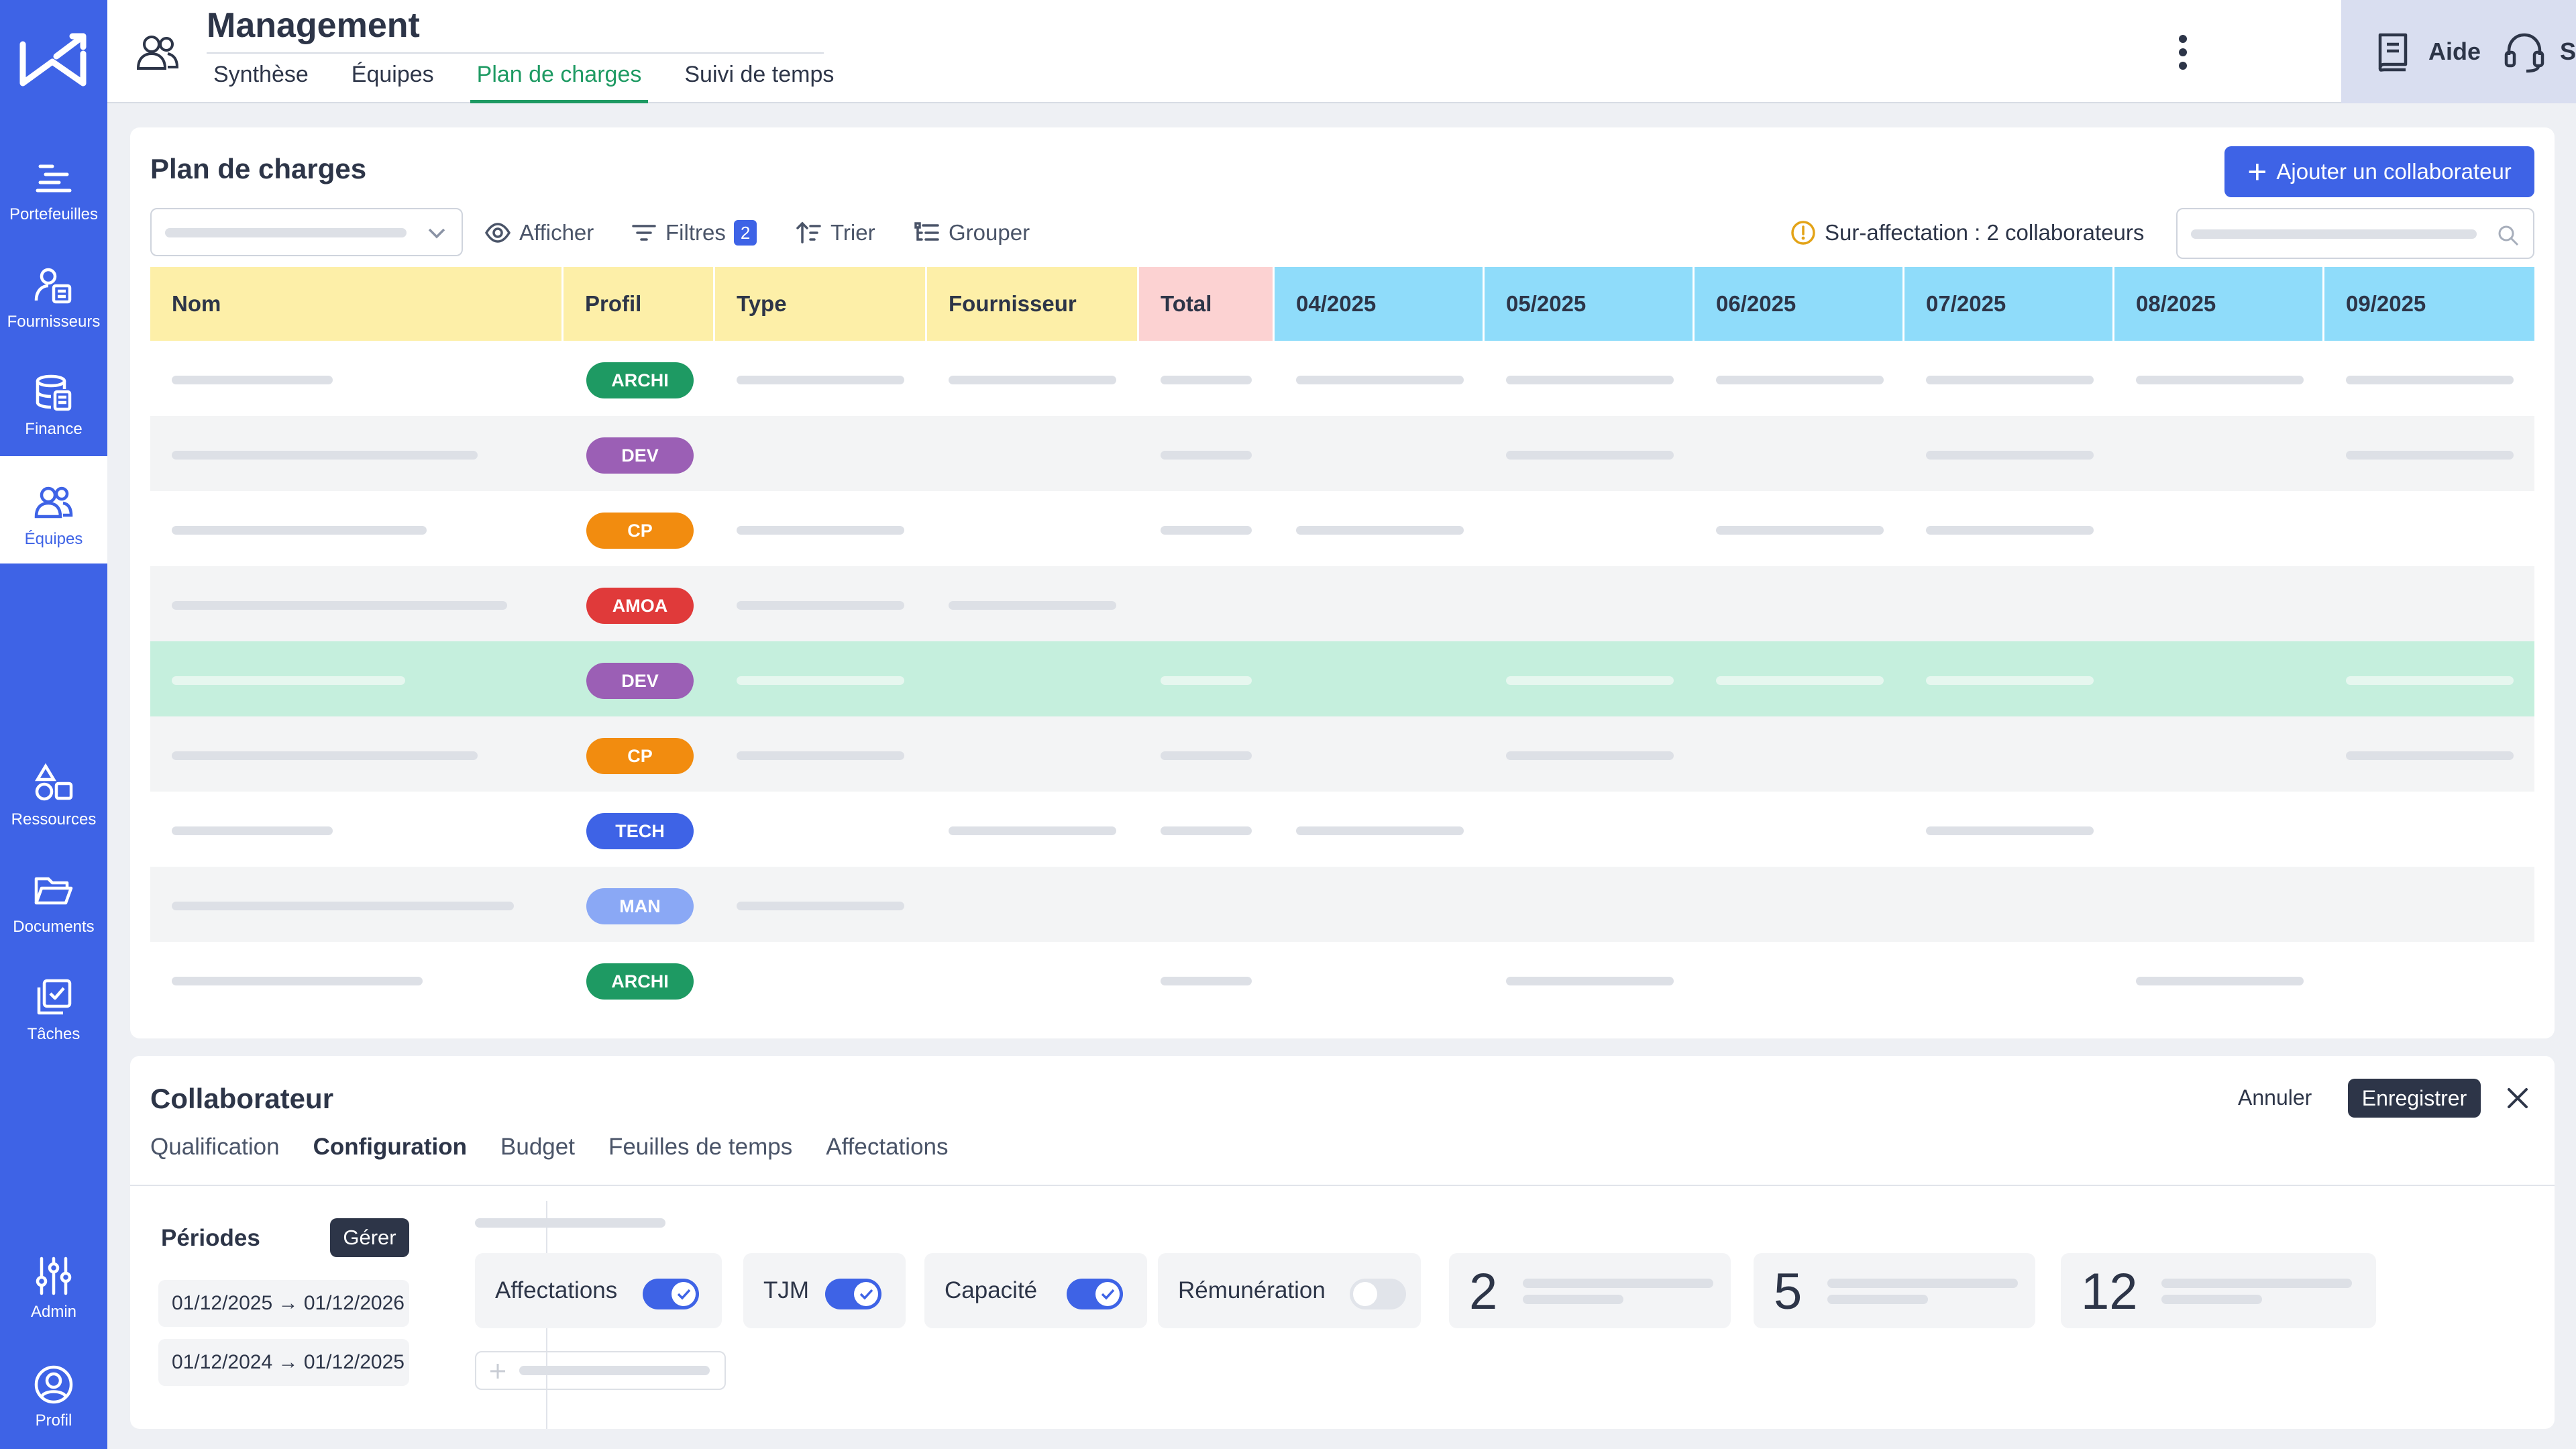  What do you see at coordinates (972, 233) in the screenshot?
I see `grouper-button: Grouper` at bounding box center [972, 233].